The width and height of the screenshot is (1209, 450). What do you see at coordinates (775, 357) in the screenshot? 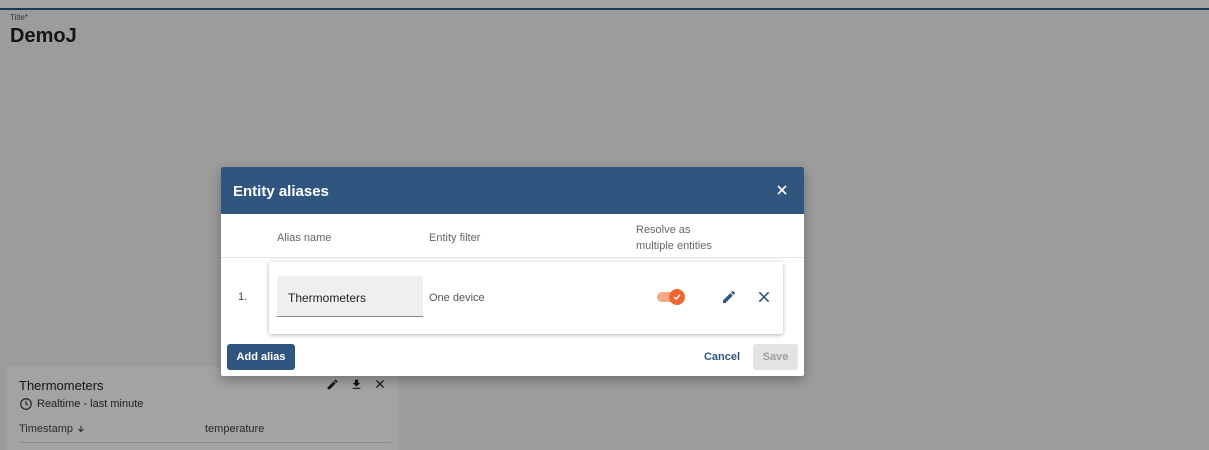
I see `save-button: Save` at bounding box center [775, 357].